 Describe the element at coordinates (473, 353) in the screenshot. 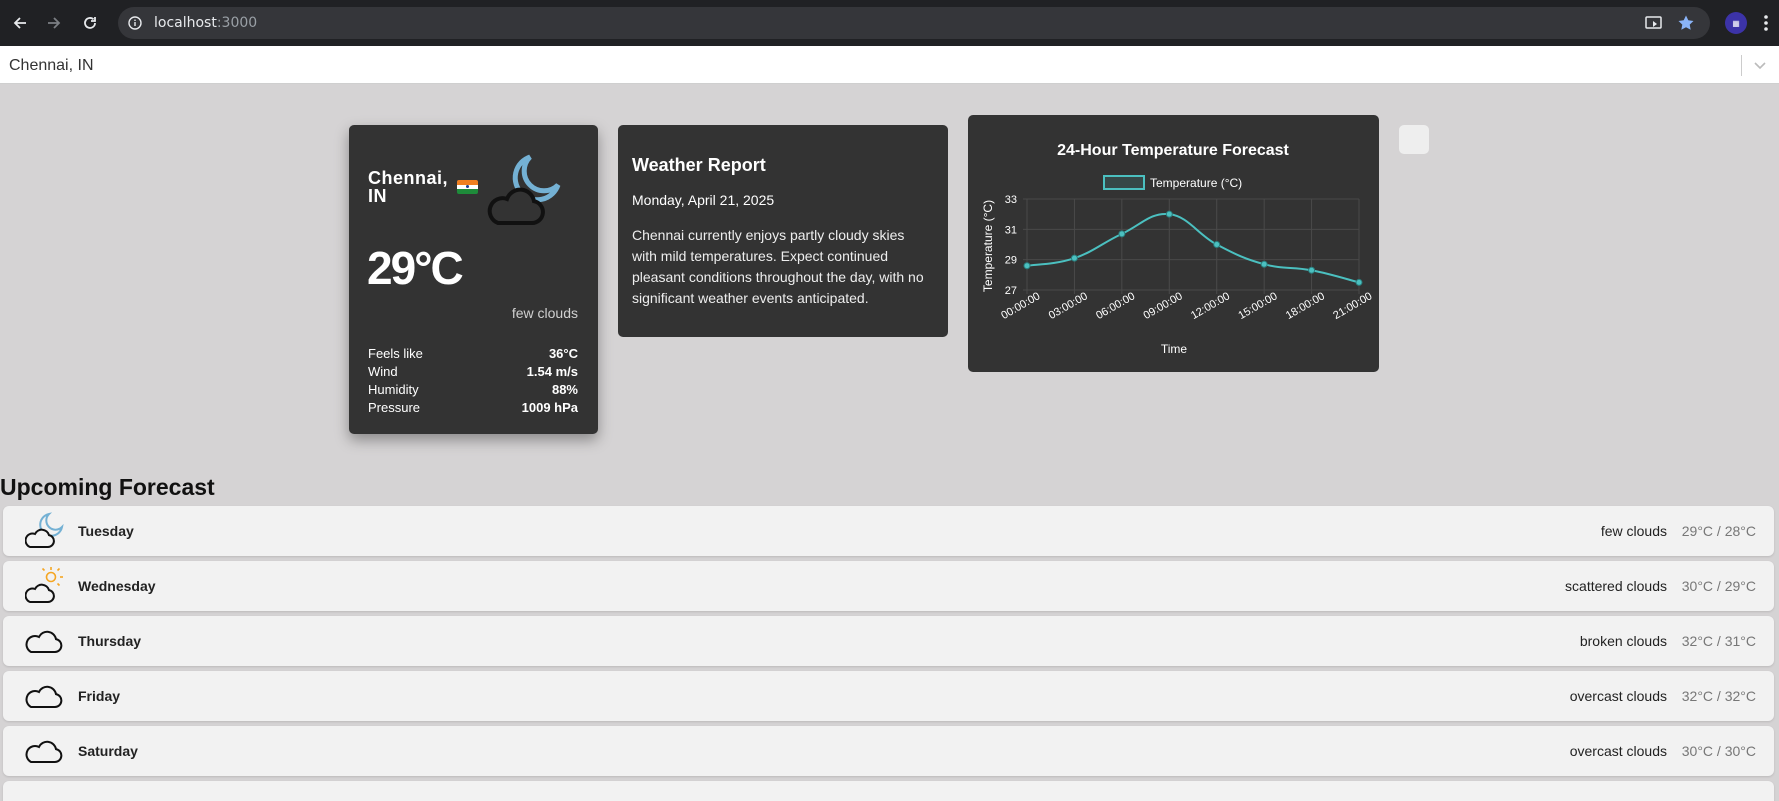

I see `detail-feels-like: Feels like 36°C` at that location.